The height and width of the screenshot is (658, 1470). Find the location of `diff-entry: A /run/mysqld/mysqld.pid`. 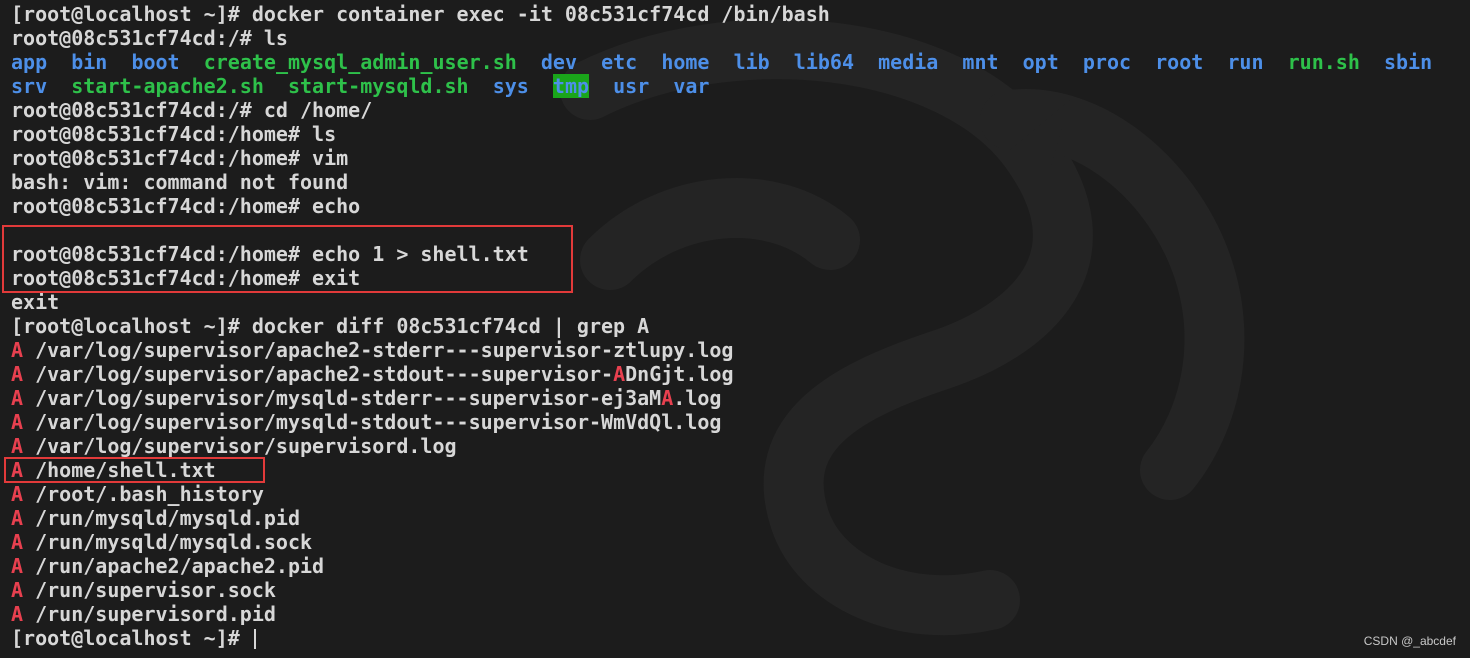

diff-entry: A /run/mysqld/mysqld.pid is located at coordinates (721, 518).